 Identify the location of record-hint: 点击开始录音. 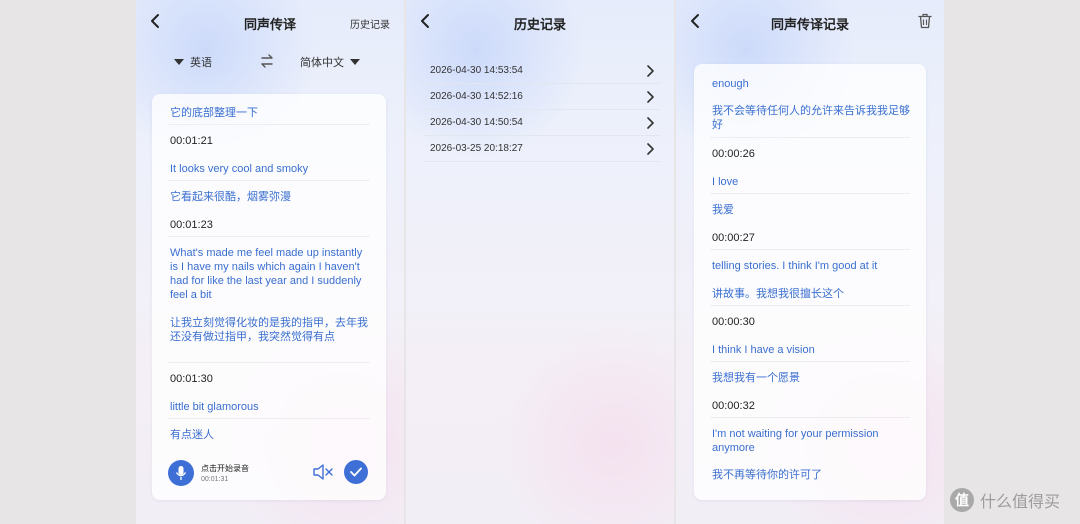
(225, 468).